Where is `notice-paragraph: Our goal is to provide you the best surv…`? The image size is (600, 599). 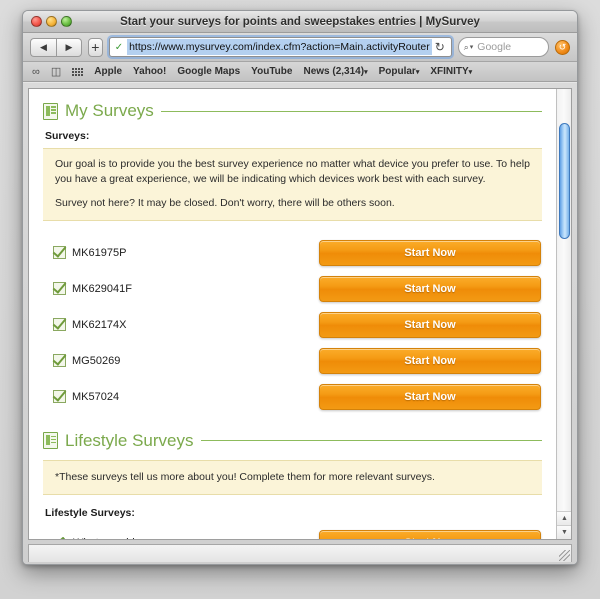 notice-paragraph: Our goal is to provide you the best surv… is located at coordinates (292, 172).